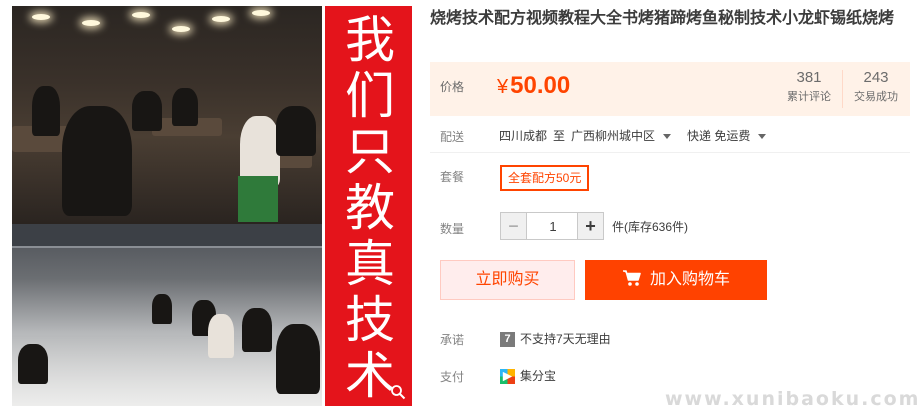 The width and height of the screenshot is (918, 412). What do you see at coordinates (809, 97) in the screenshot?
I see `reviews-label: 累计评论` at bounding box center [809, 97].